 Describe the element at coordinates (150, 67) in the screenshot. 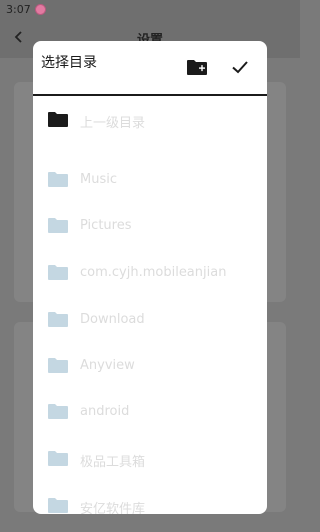

I see `dialog-header: 选择目录` at that location.